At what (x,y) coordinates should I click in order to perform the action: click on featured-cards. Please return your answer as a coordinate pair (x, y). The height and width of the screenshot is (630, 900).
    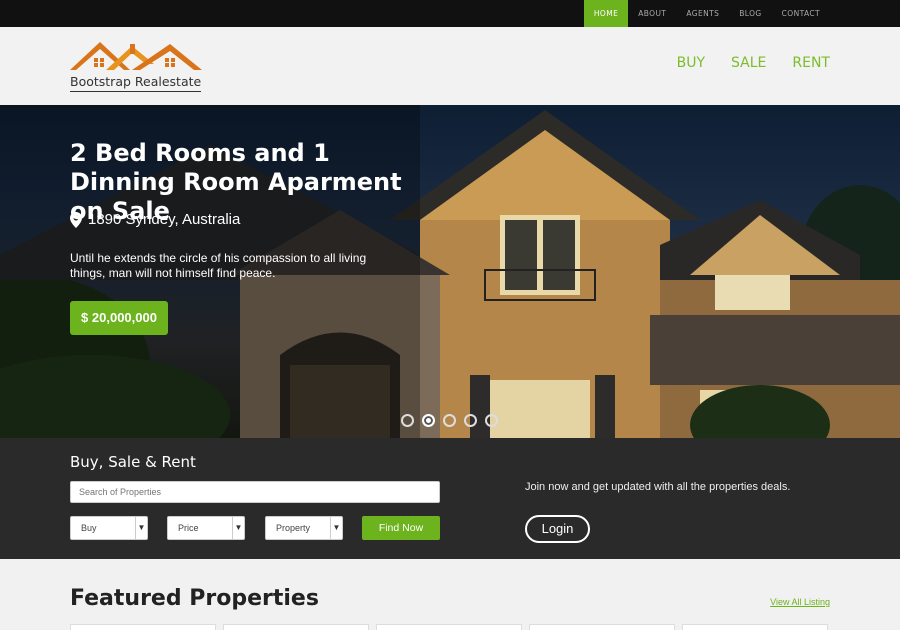
    Looking at the image, I should click on (449, 627).